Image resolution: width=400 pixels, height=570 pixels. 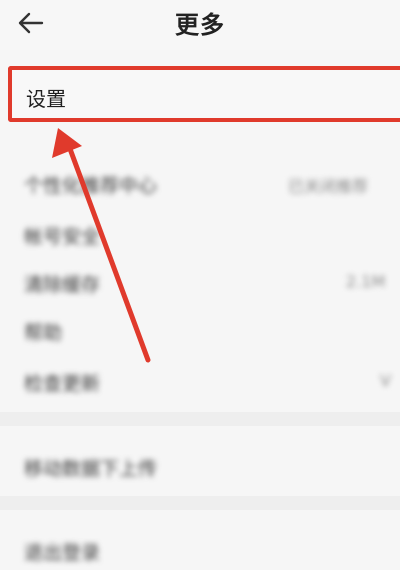 I want to click on settings-row: 设置, so click(x=204, y=94).